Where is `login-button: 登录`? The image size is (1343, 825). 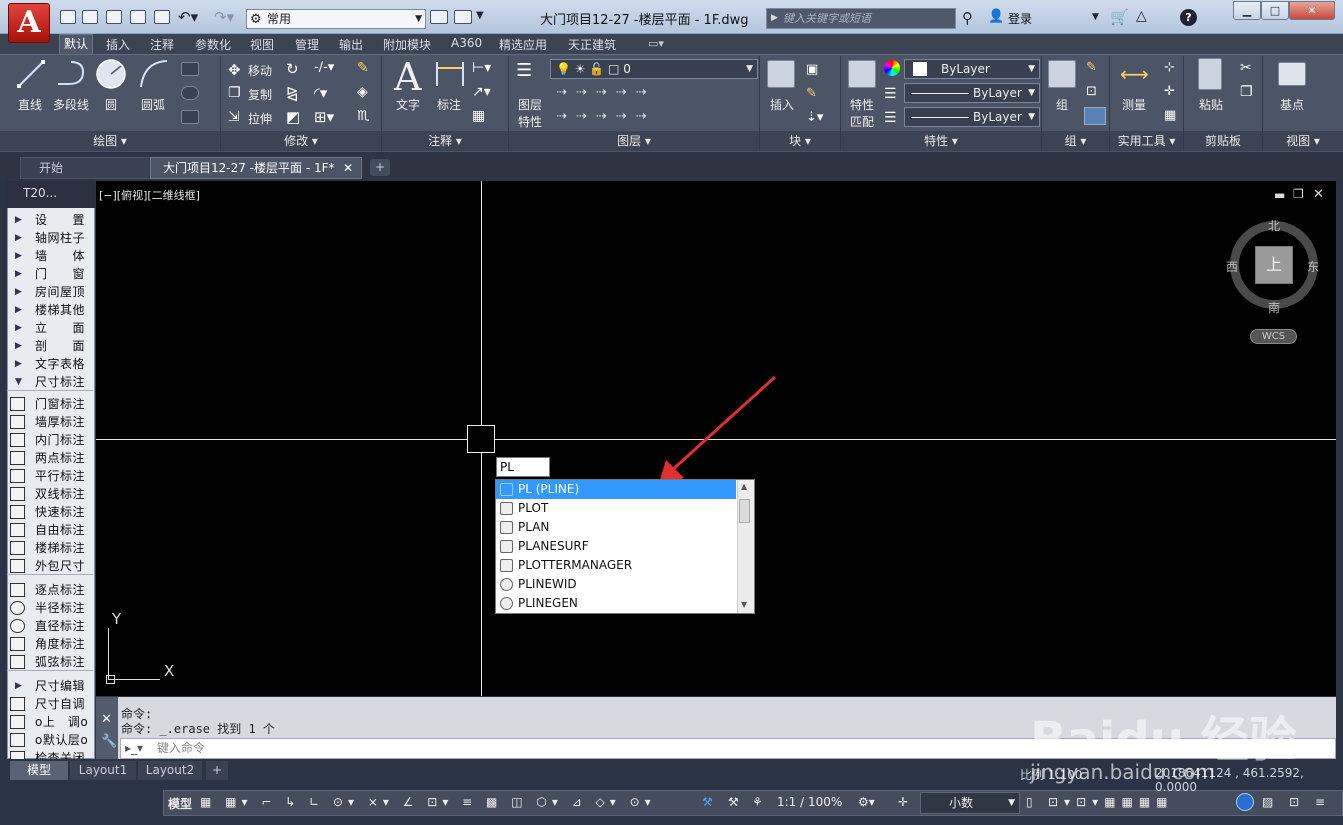
login-button: 登录 is located at coordinates (1020, 18).